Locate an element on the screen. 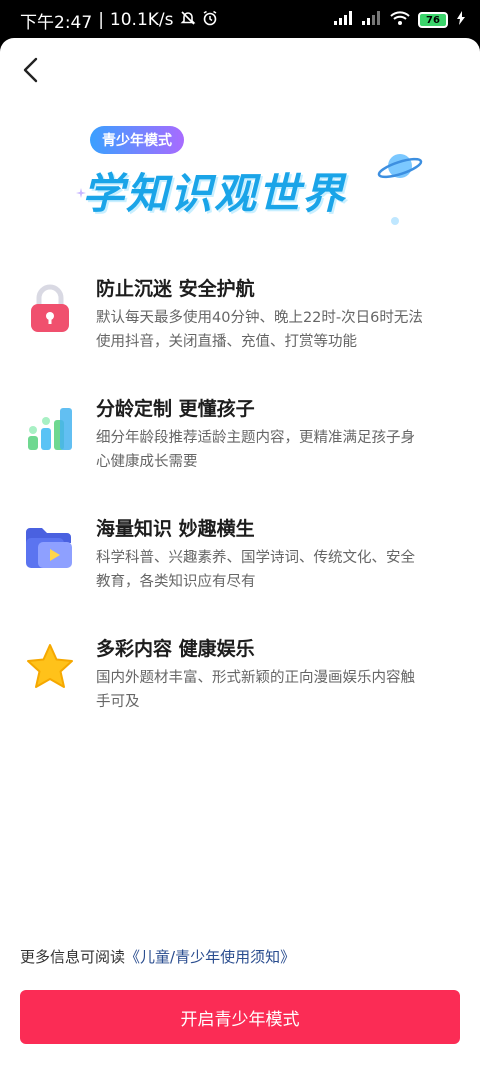 The height and width of the screenshot is (1067, 480). enable-teen-mode-button: 开启青少年模式 is located at coordinates (240, 1017).